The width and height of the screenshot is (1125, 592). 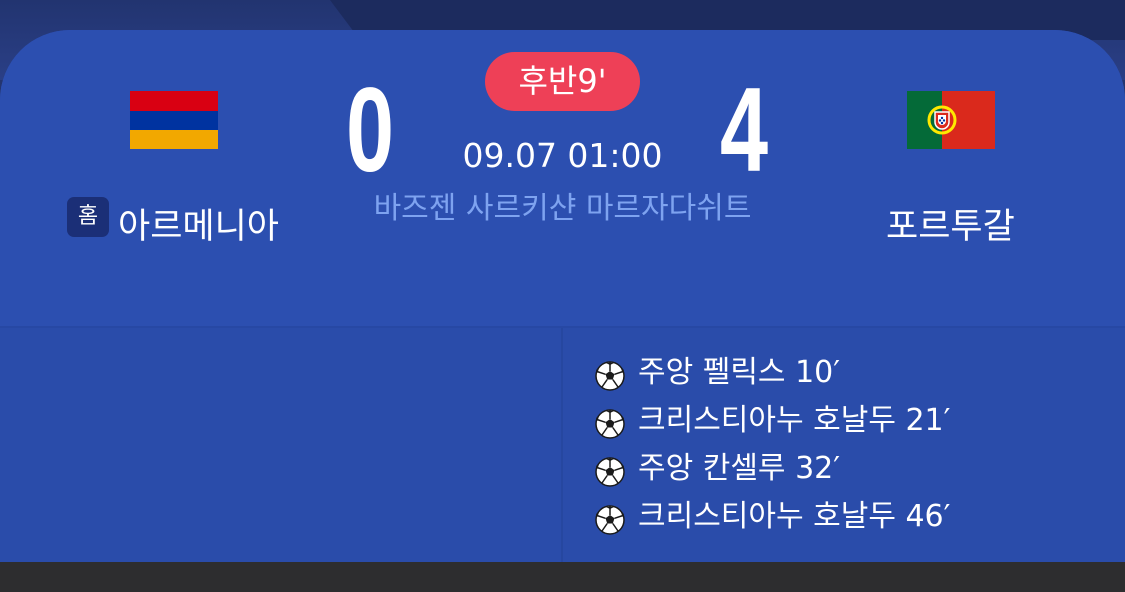 What do you see at coordinates (739, 468) in the screenshot?
I see `goal-text: 주앙 칸셀루 32′` at bounding box center [739, 468].